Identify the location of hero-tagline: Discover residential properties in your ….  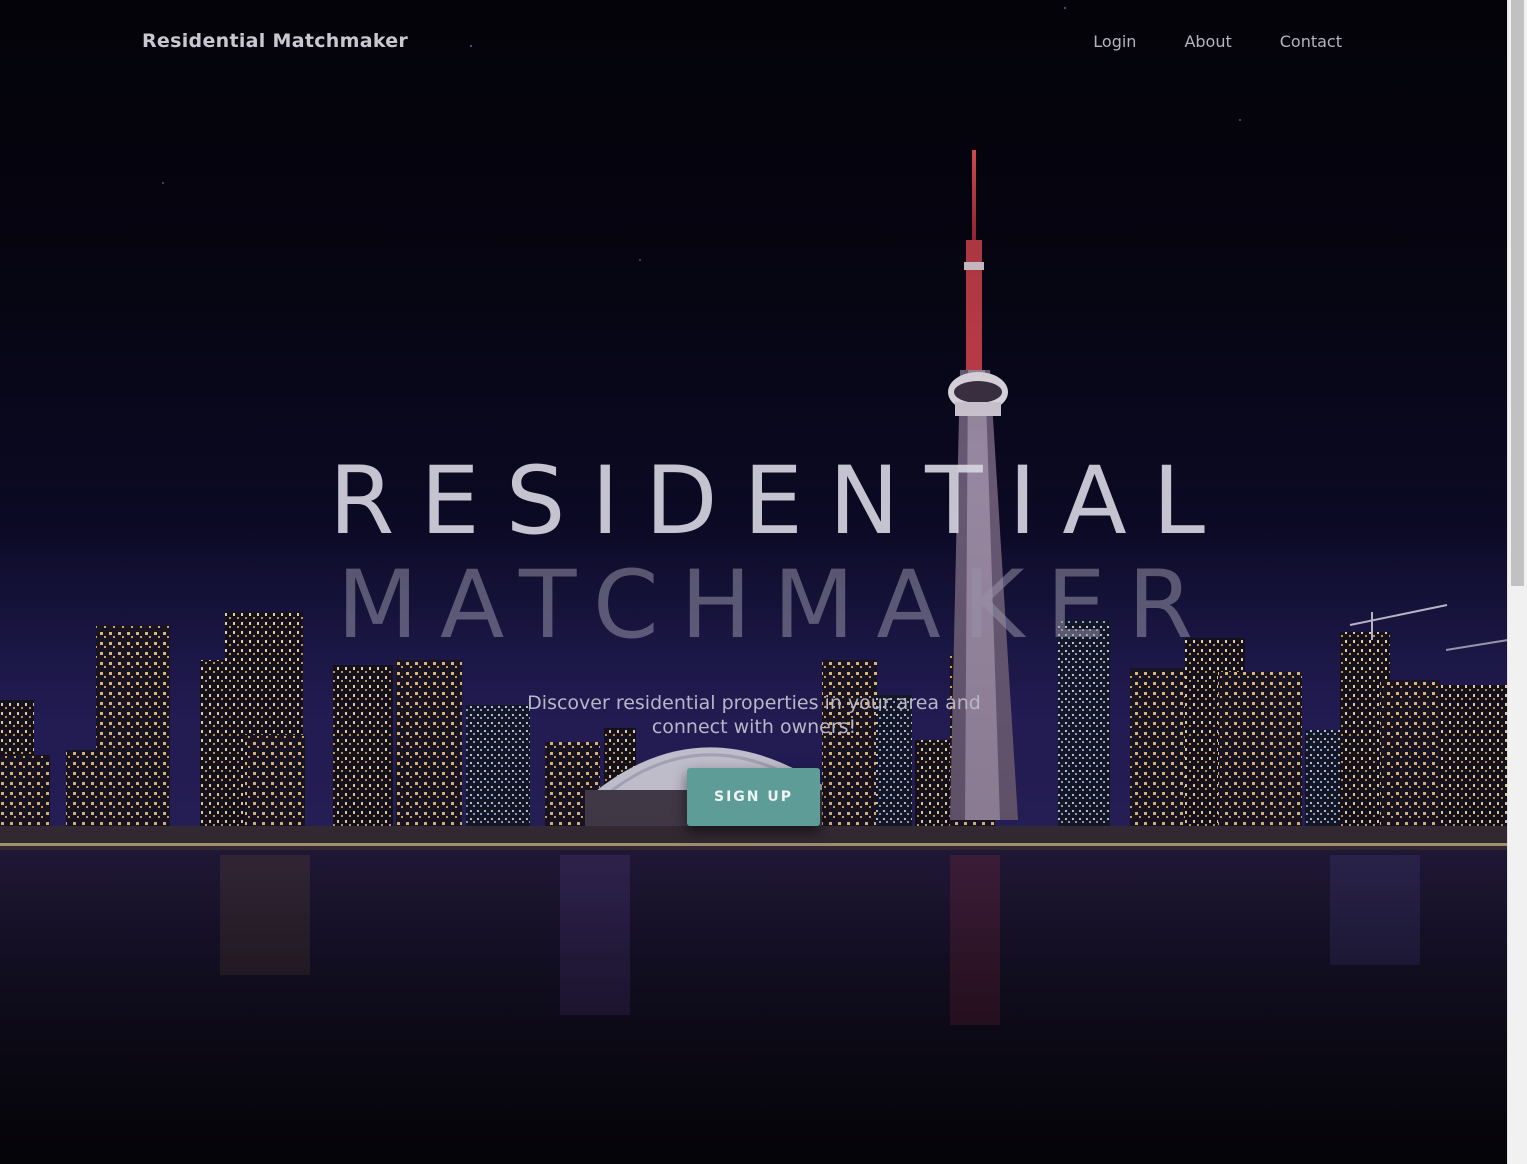
(754, 715).